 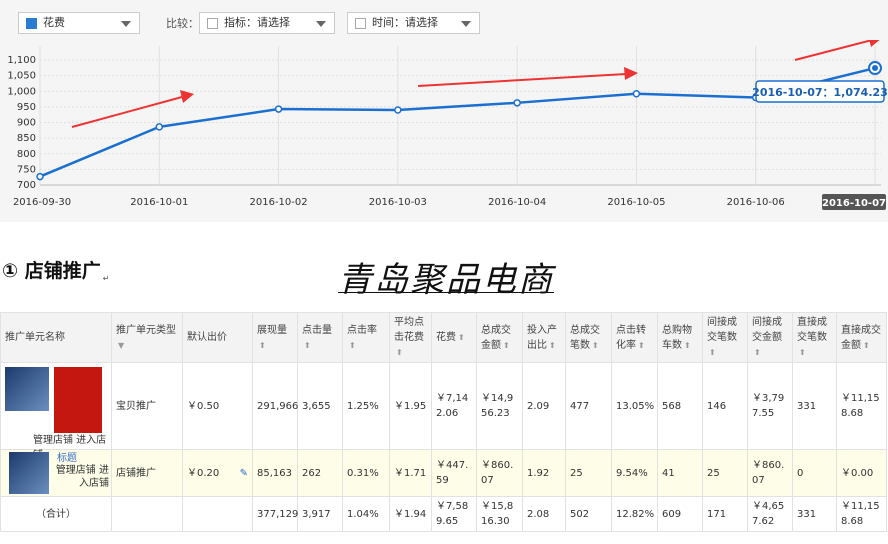 I want to click on indicator-select-label: 指标：请选择, so click(x=257, y=22).